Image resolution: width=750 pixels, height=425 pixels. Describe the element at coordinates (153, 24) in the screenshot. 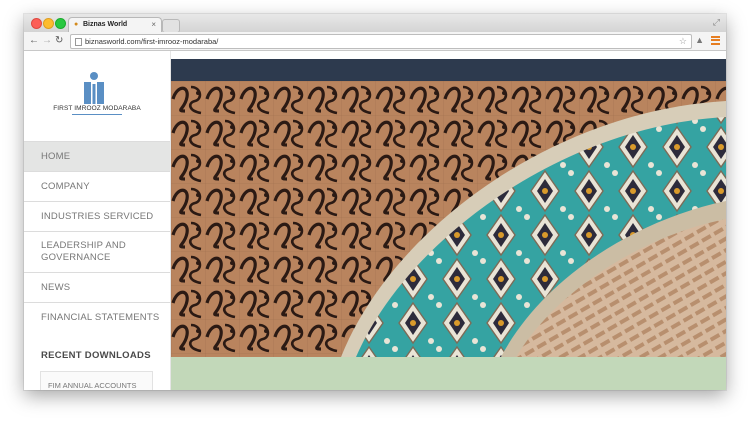

I see `close-icon: ×` at that location.